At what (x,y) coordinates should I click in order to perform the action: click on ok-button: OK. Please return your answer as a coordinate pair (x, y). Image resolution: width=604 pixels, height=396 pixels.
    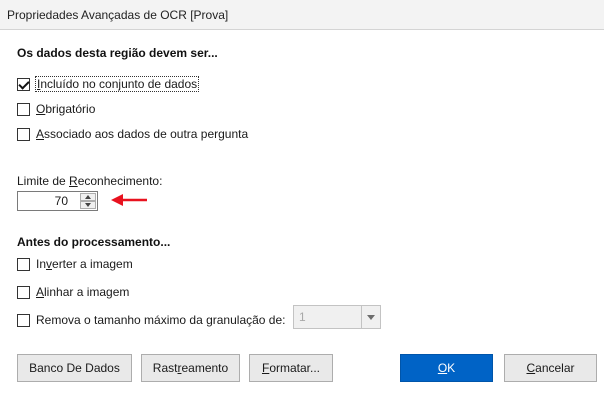
    Looking at the image, I should click on (446, 368).